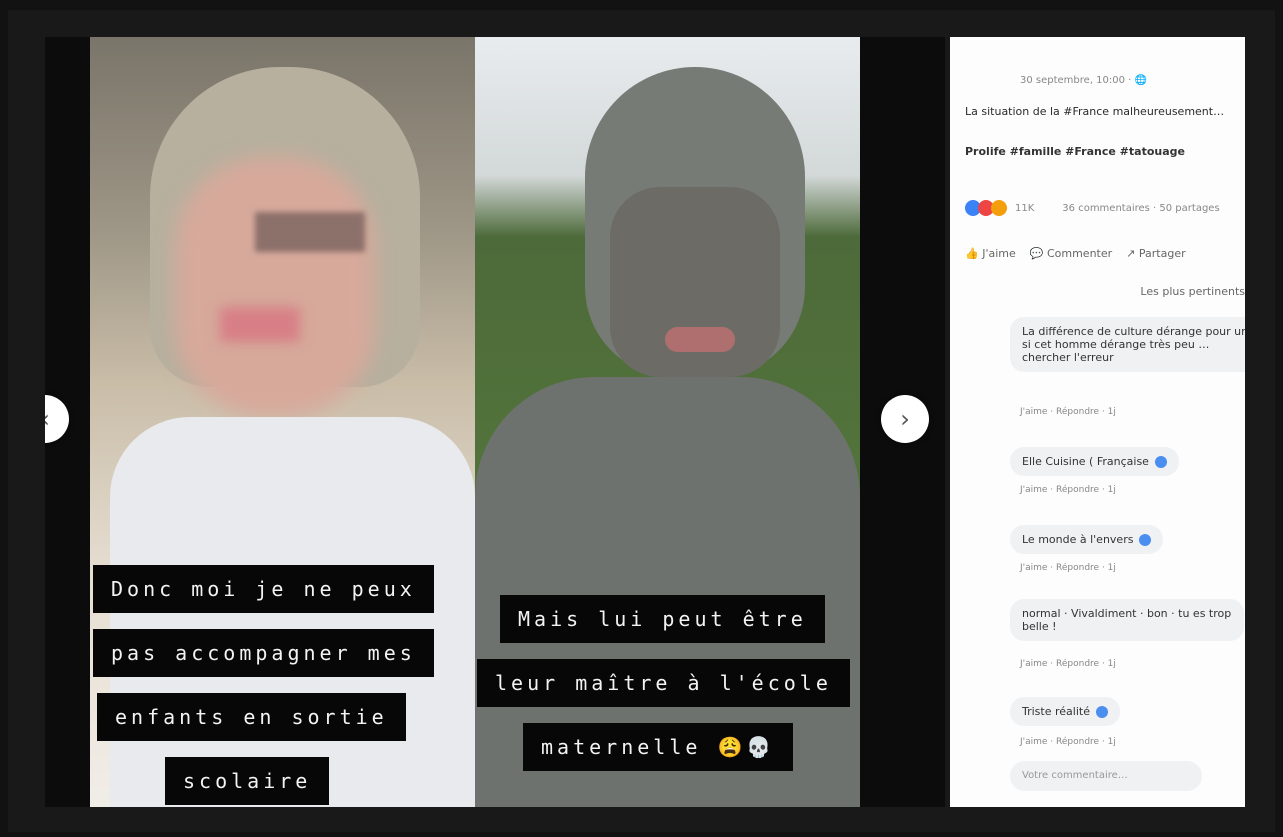 The height and width of the screenshot is (837, 1283). Describe the element at coordinates (1068, 742) in the screenshot. I see `comment-5-actions: J'aime · Répondre · 1j` at that location.